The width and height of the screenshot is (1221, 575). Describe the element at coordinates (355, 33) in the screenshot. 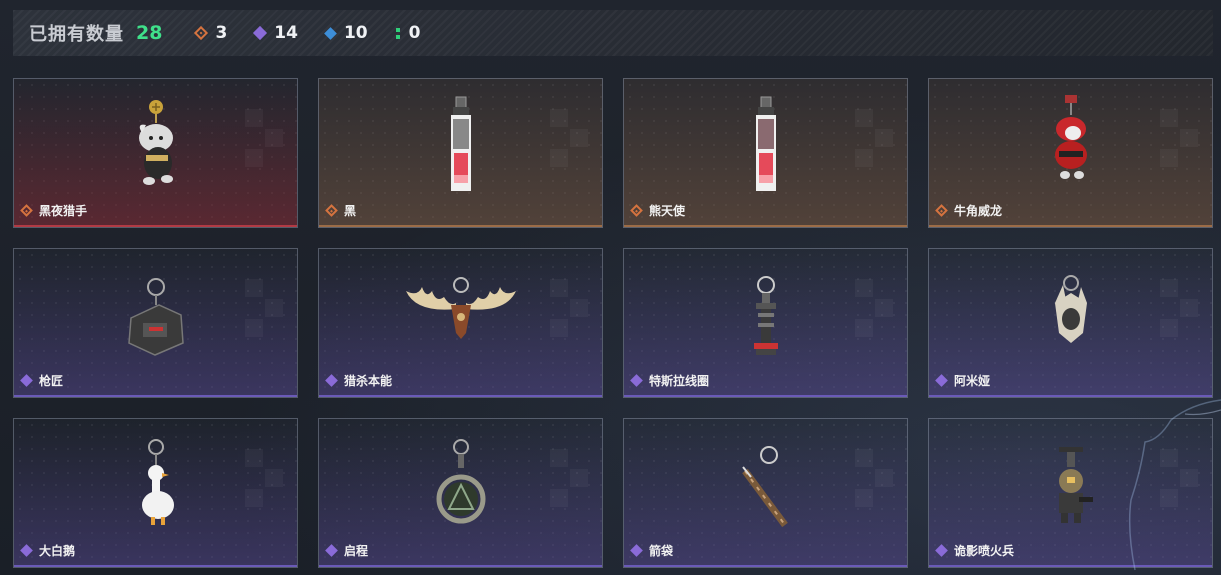

I see `rarity-count-blue: 10` at that location.